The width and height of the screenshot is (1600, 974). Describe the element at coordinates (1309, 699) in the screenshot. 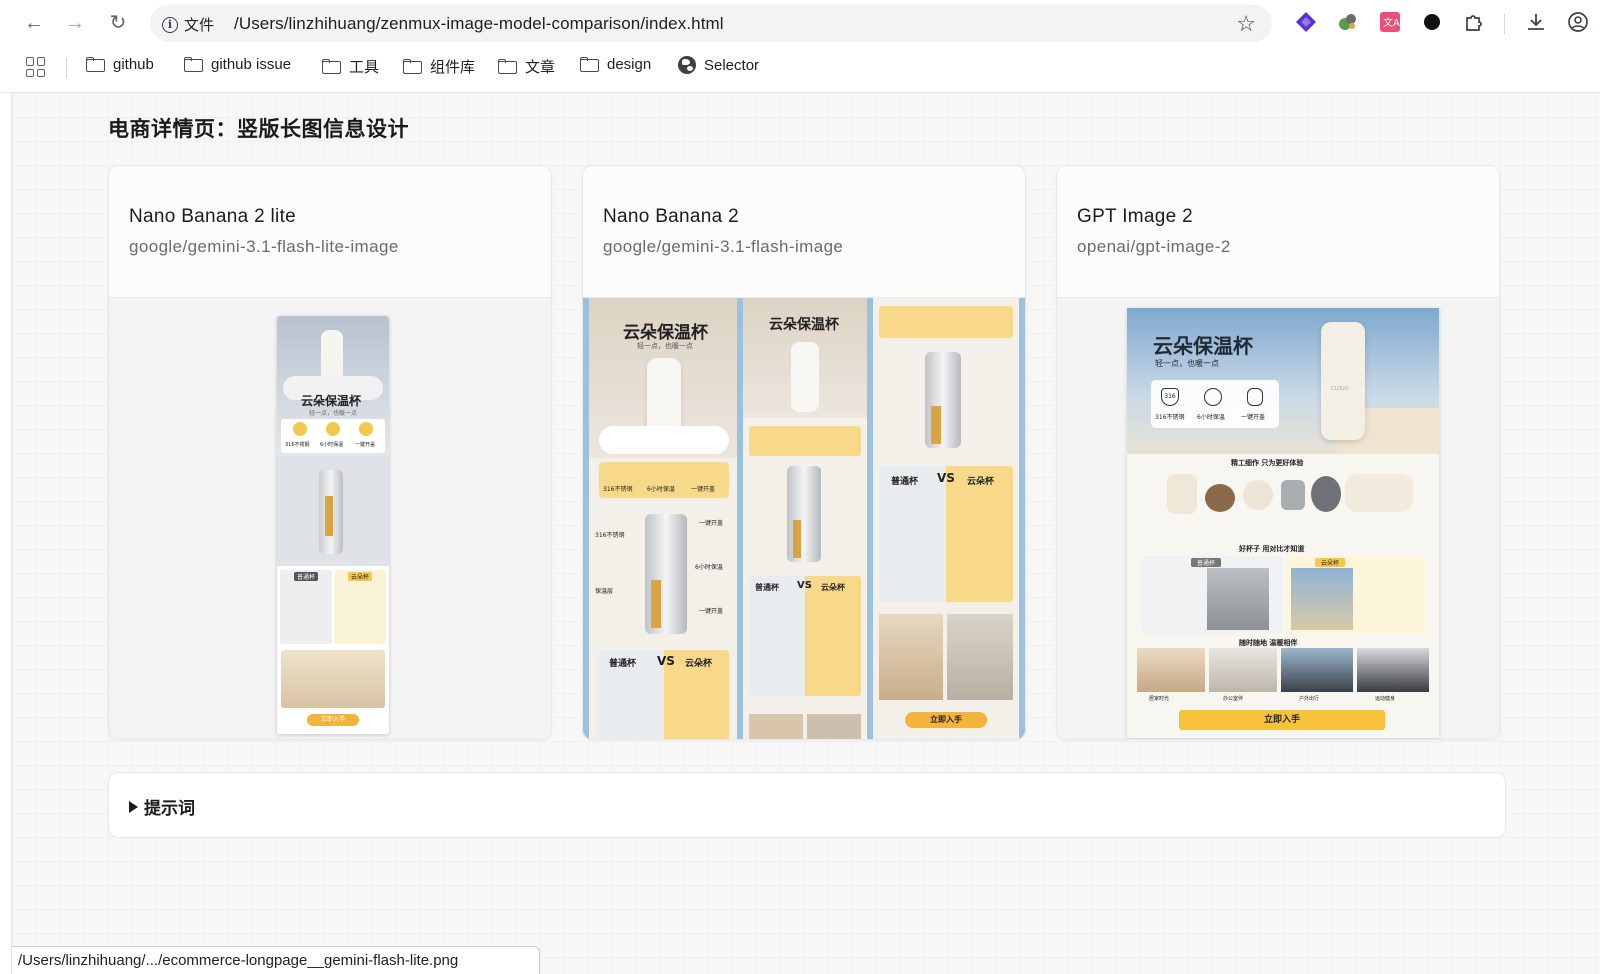

I see `scene-label: 户外出行` at that location.